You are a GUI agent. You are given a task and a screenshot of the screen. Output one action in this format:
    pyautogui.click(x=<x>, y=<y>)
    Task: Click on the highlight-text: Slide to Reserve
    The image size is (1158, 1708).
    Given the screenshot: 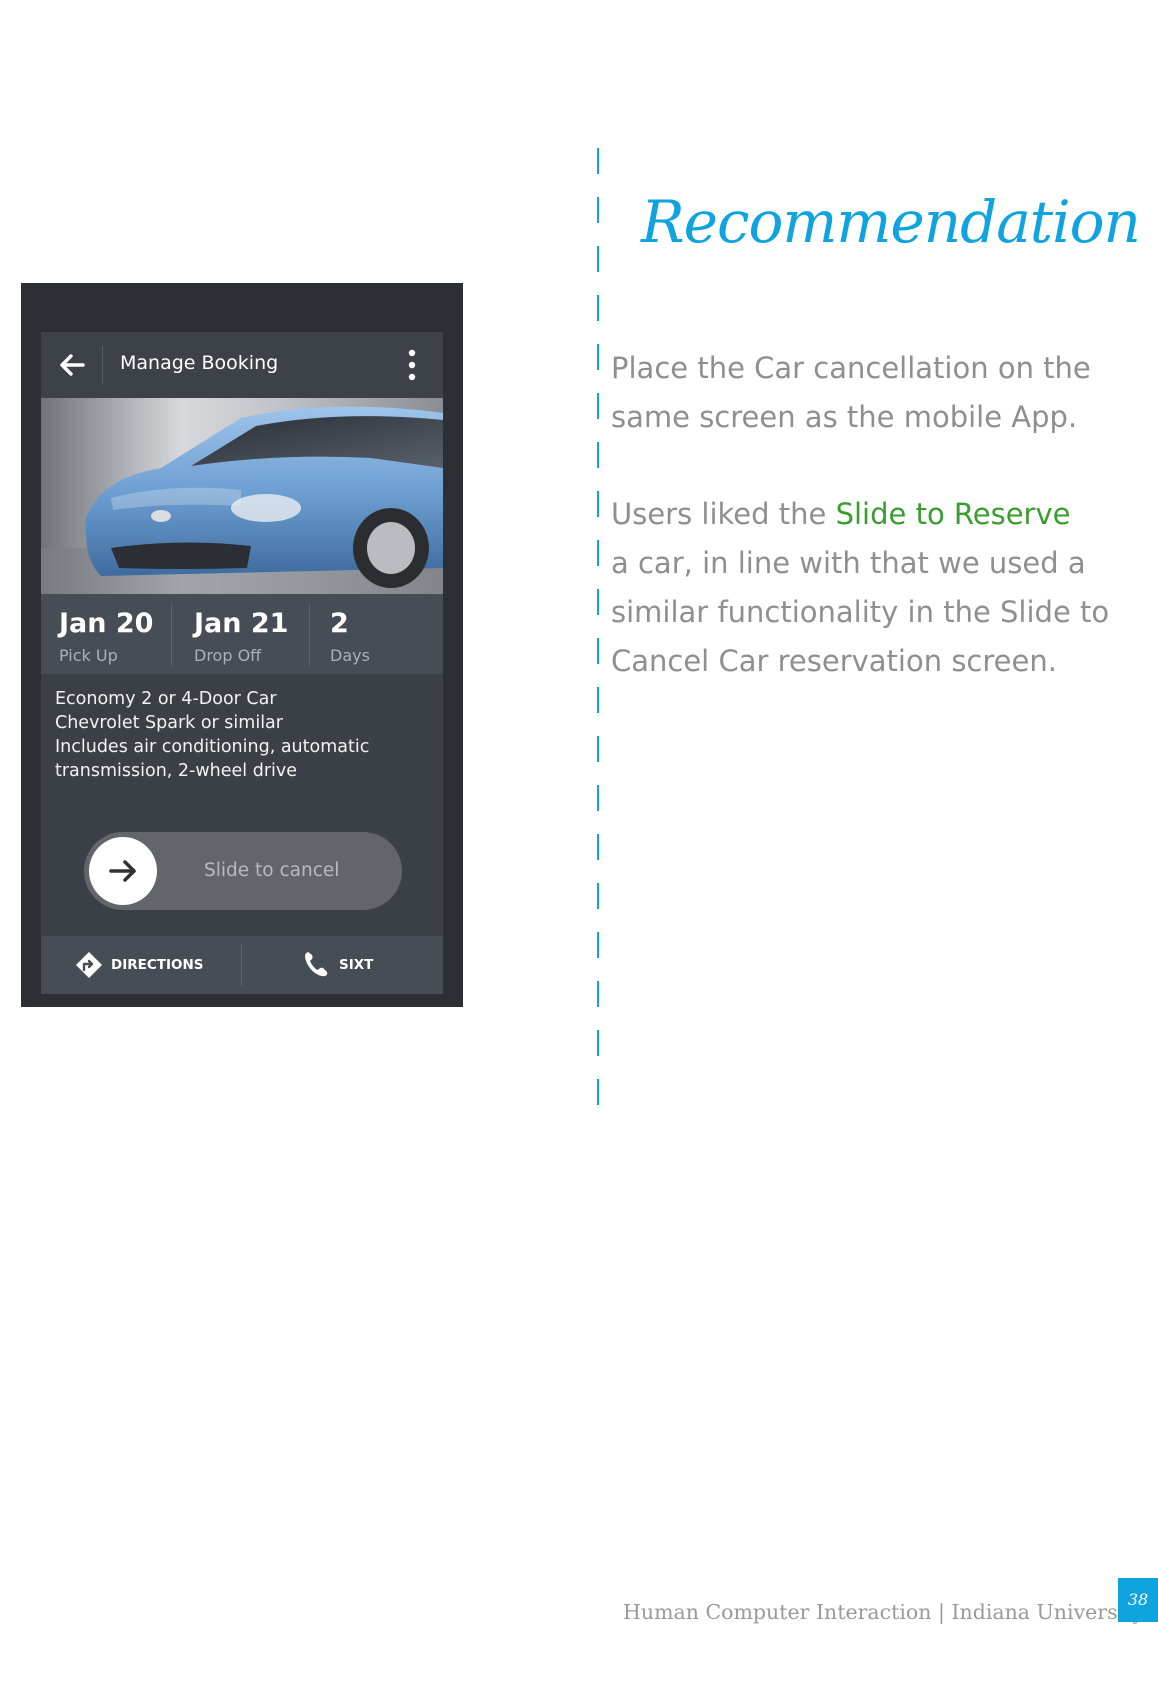 What is the action you would take?
    pyautogui.click(x=953, y=514)
    